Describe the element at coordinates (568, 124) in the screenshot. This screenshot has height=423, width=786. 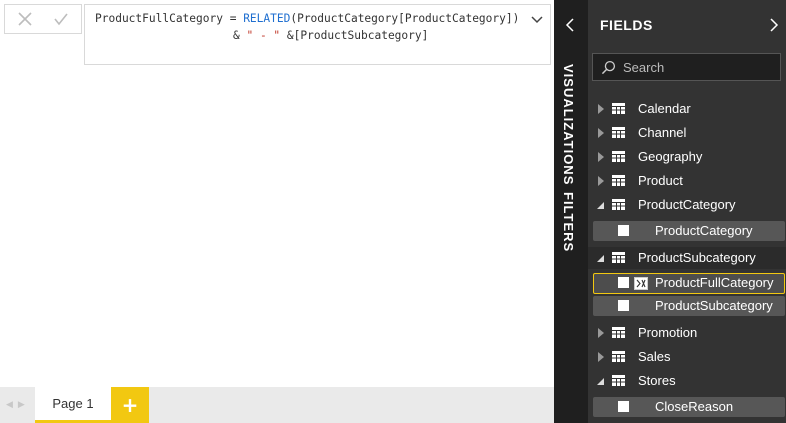
I see `visualizations-pane-toggle: VISUALIZATIONS` at that location.